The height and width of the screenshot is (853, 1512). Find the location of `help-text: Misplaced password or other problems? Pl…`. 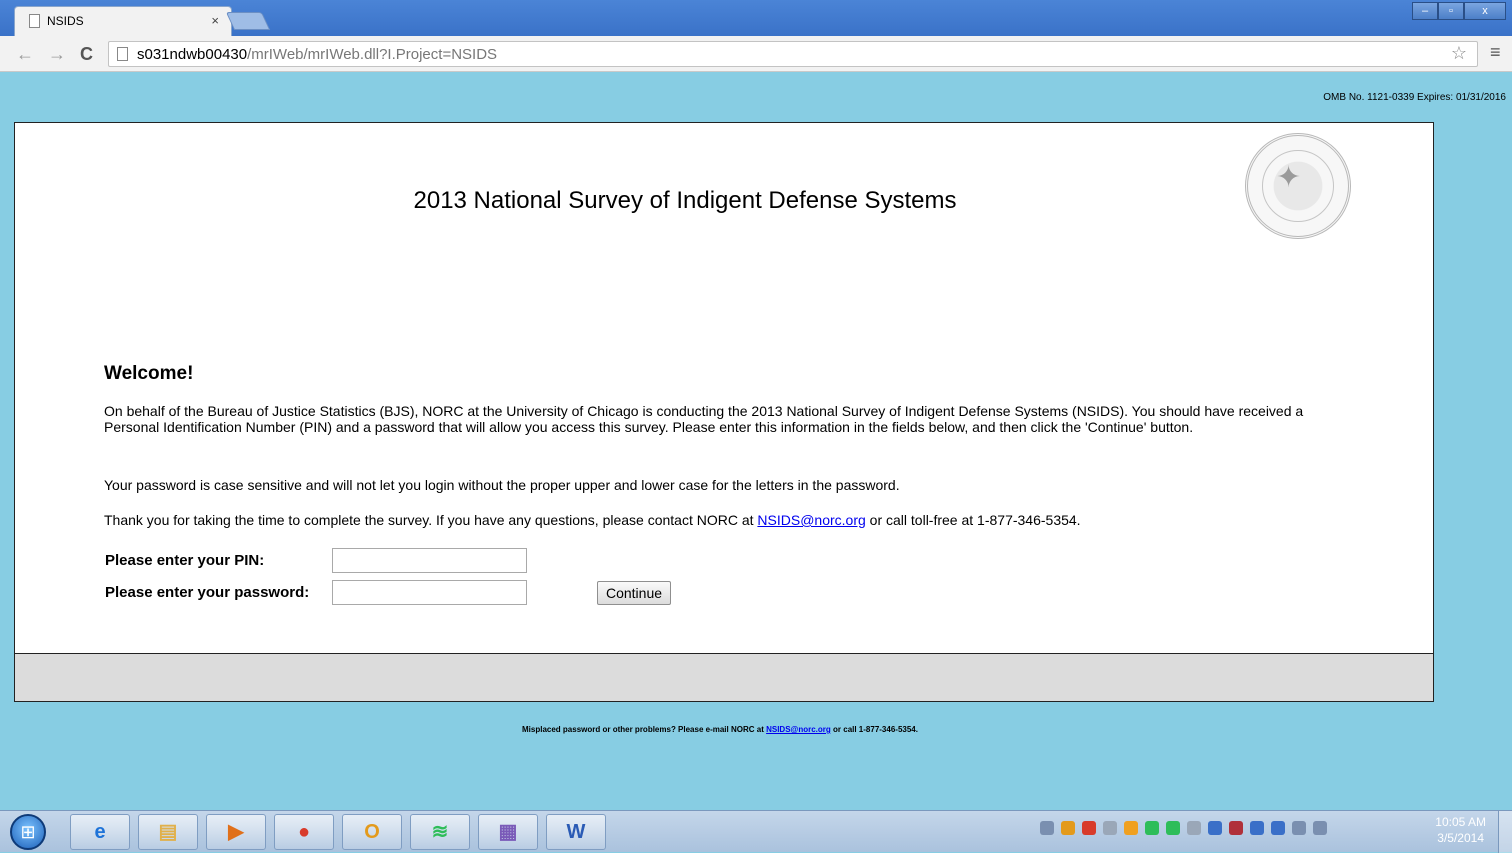

help-text: Misplaced password or other problems? Pl… is located at coordinates (644, 729).